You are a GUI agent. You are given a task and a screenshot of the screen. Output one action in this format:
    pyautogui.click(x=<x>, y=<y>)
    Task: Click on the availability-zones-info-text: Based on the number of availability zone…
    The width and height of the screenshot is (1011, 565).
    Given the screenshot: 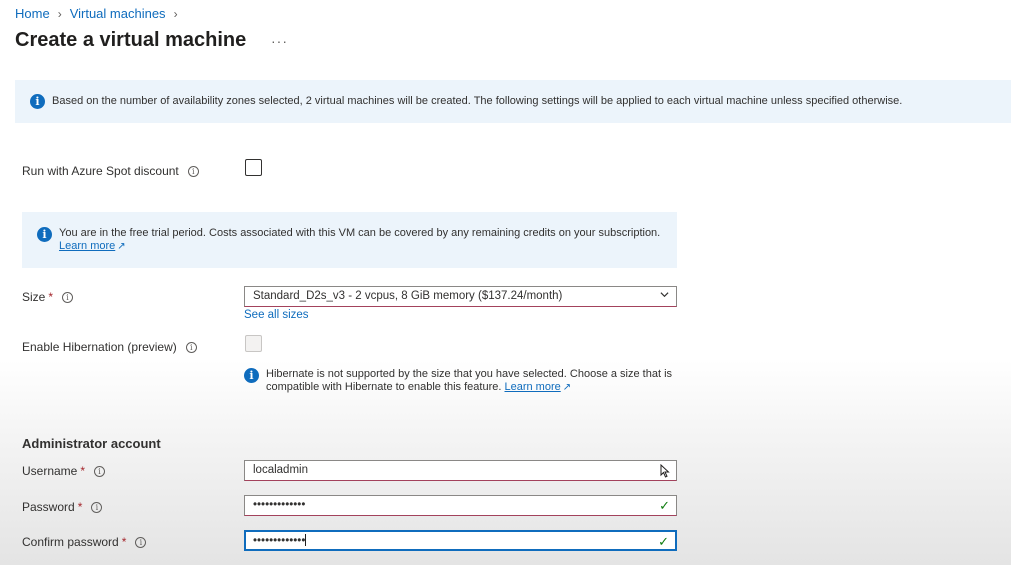 What is the action you would take?
    pyautogui.click(x=477, y=101)
    